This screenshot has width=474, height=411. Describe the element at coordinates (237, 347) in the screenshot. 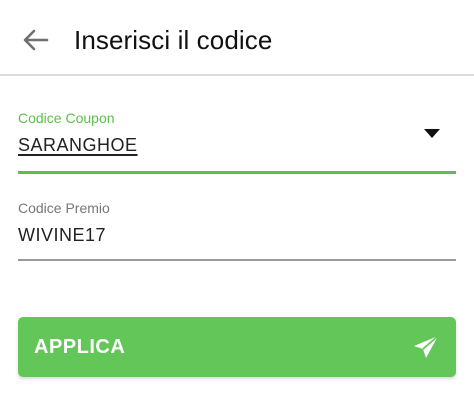

I see `apply-button: APPLICA` at that location.